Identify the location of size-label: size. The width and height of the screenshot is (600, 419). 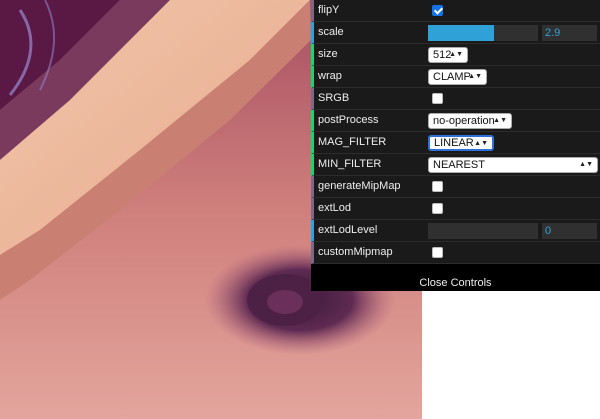
(328, 54).